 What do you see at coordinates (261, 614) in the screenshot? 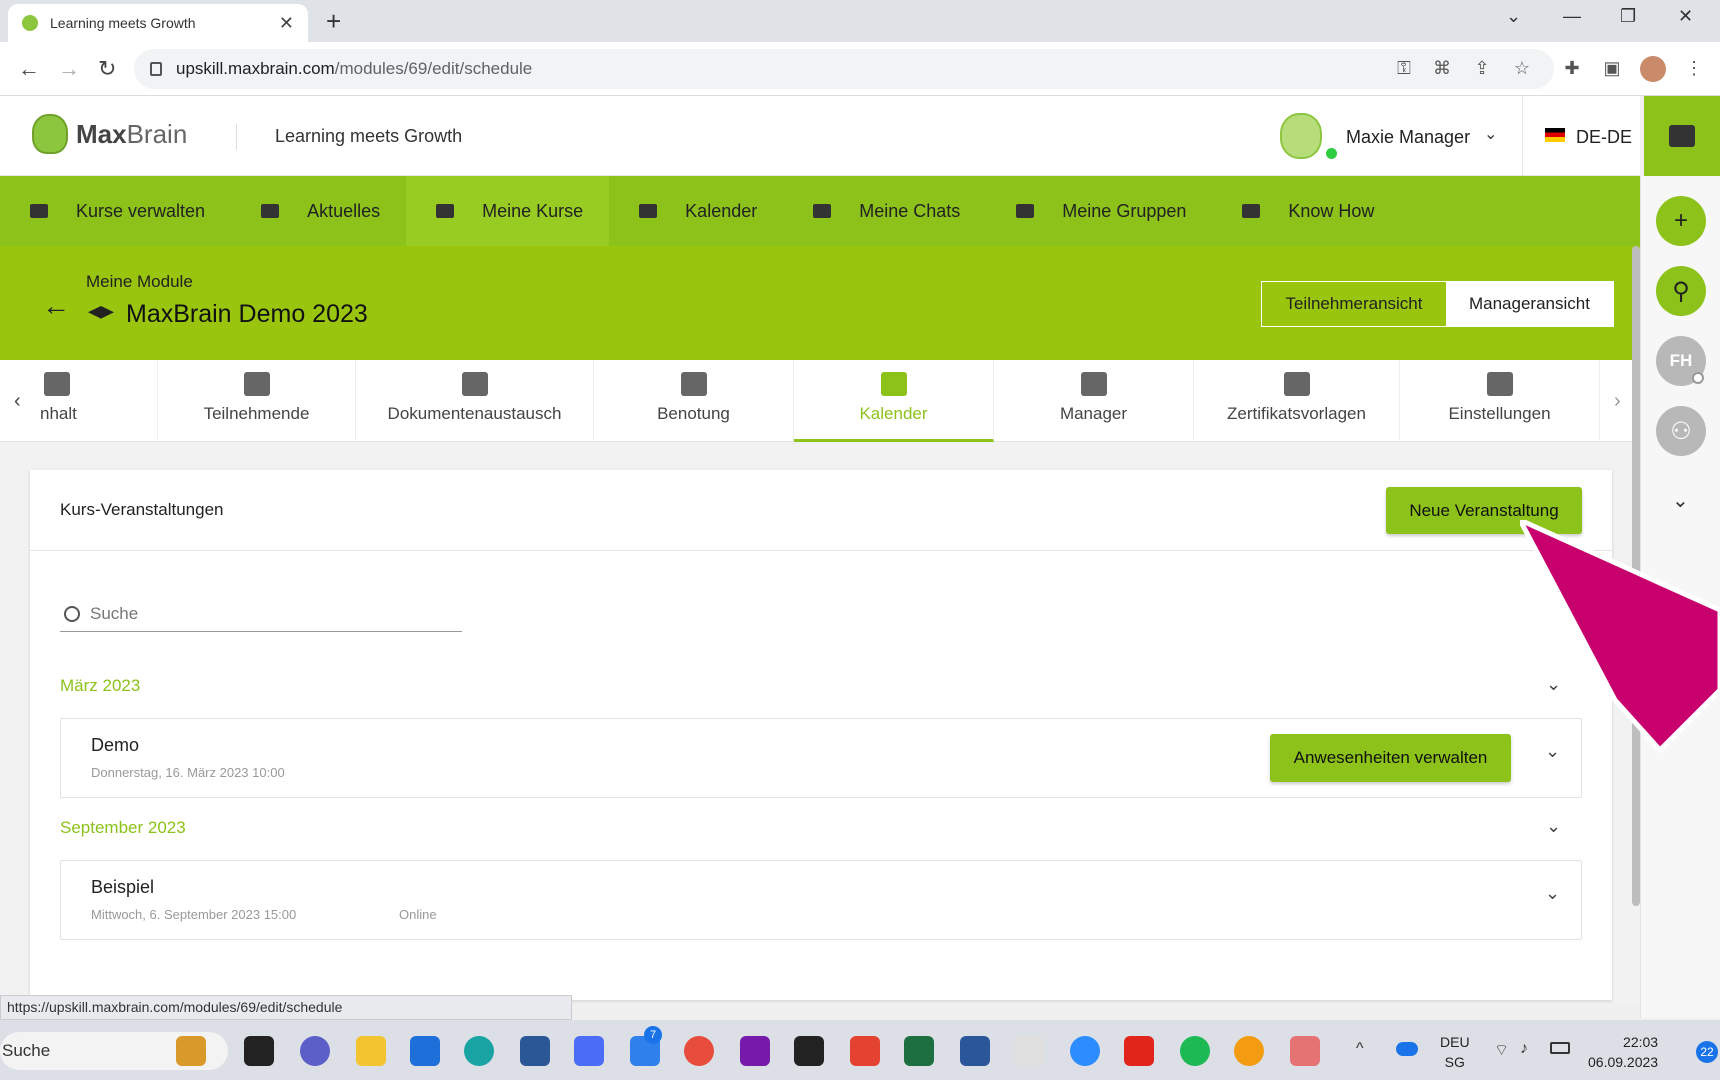
I see `search-input: Suche` at bounding box center [261, 614].